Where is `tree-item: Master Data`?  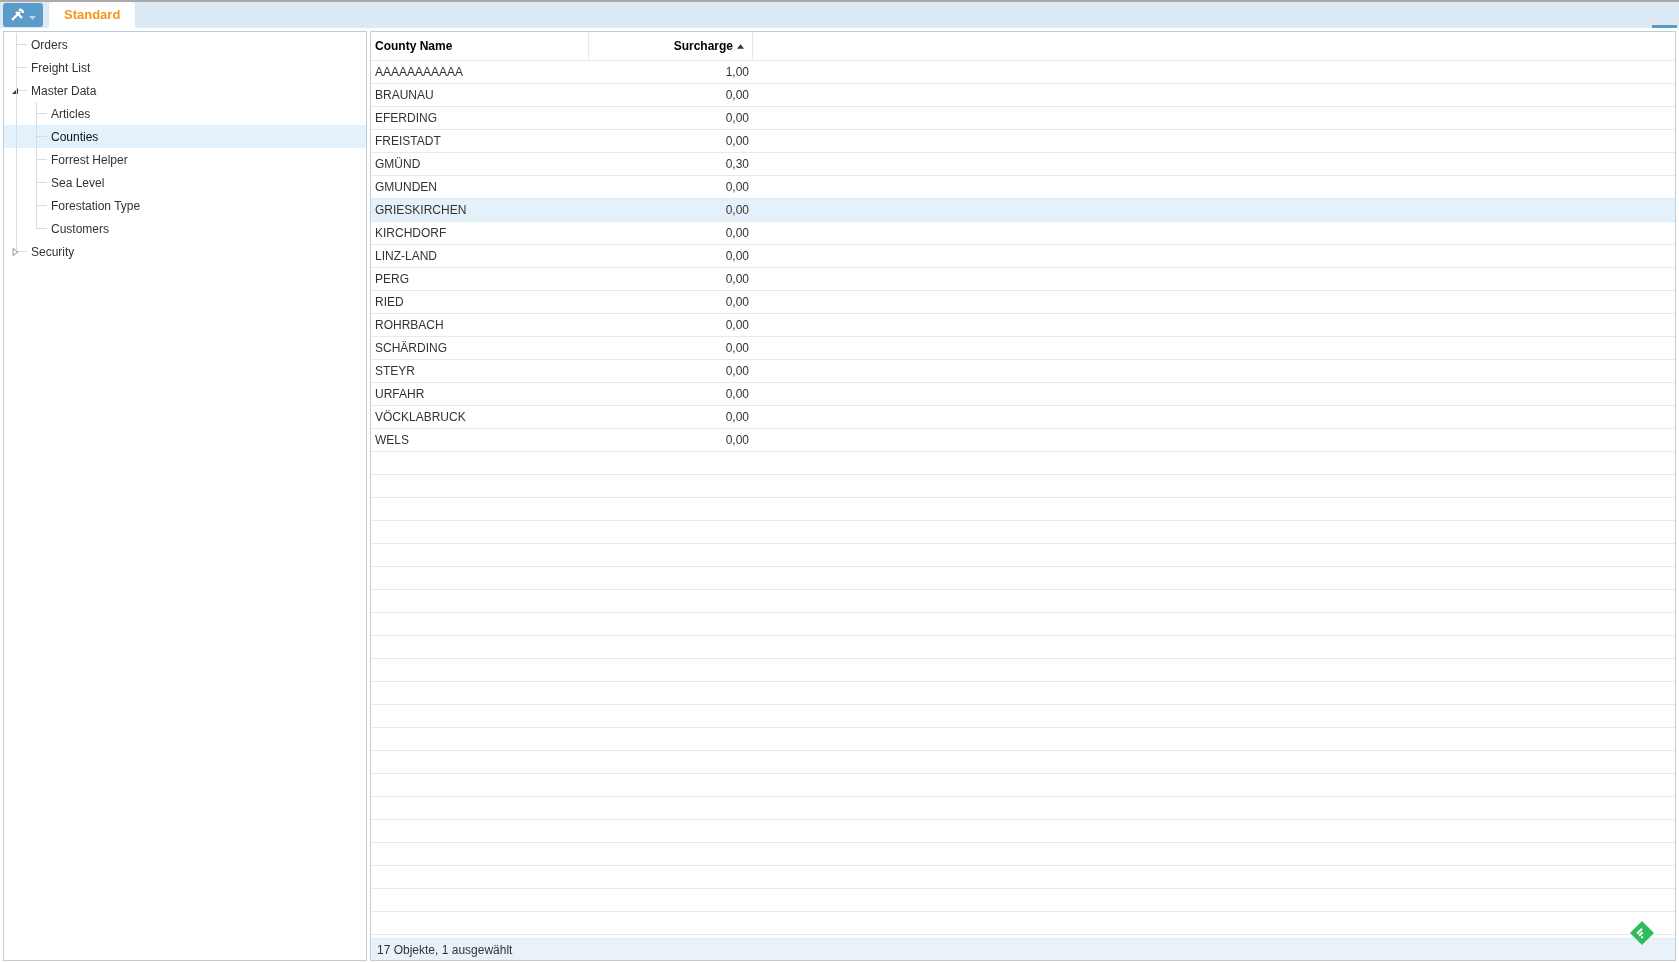
tree-item: Master Data is located at coordinates (64, 90).